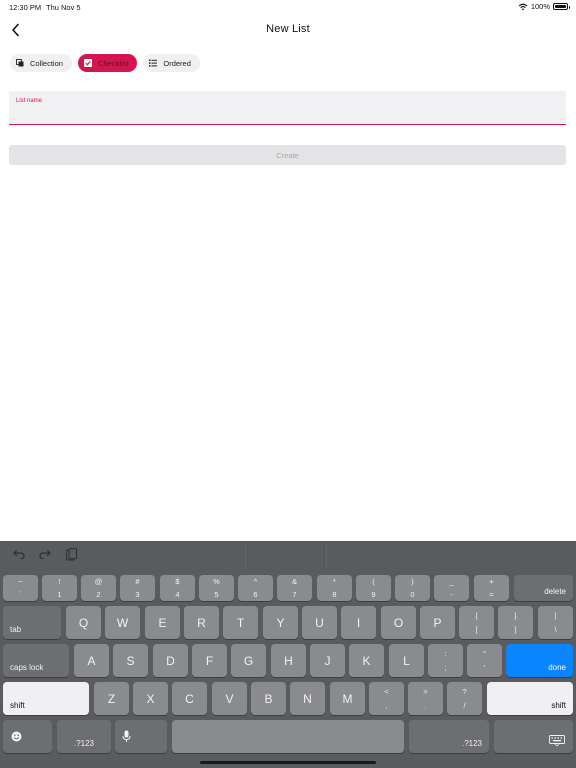 The image size is (576, 768). I want to click on list-name-label: List name, so click(29, 101).